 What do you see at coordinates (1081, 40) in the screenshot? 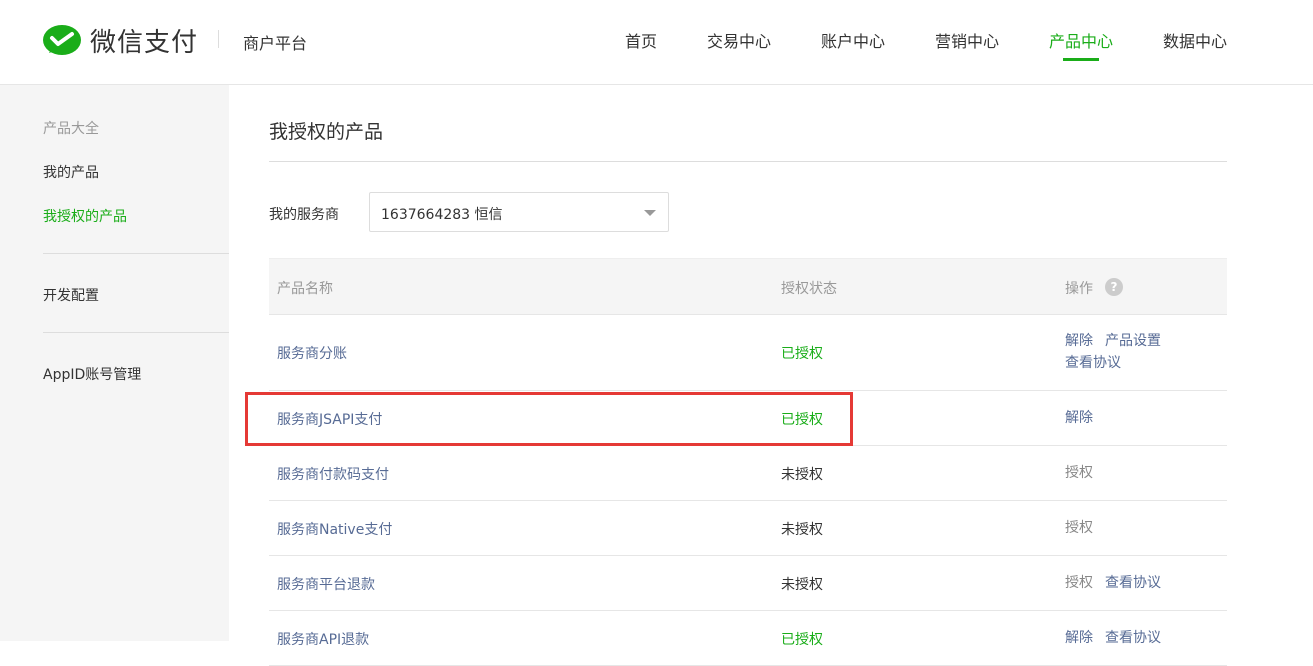
I see `nav-products: 产品中心` at bounding box center [1081, 40].